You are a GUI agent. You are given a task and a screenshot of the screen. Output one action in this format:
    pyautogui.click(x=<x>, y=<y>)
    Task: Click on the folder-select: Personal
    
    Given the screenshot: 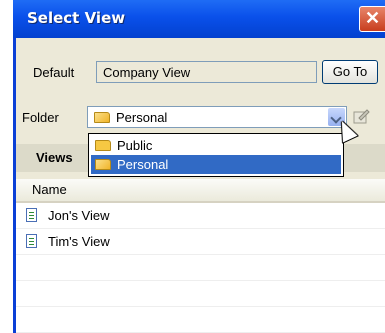 What is the action you would take?
    pyautogui.click(x=217, y=117)
    